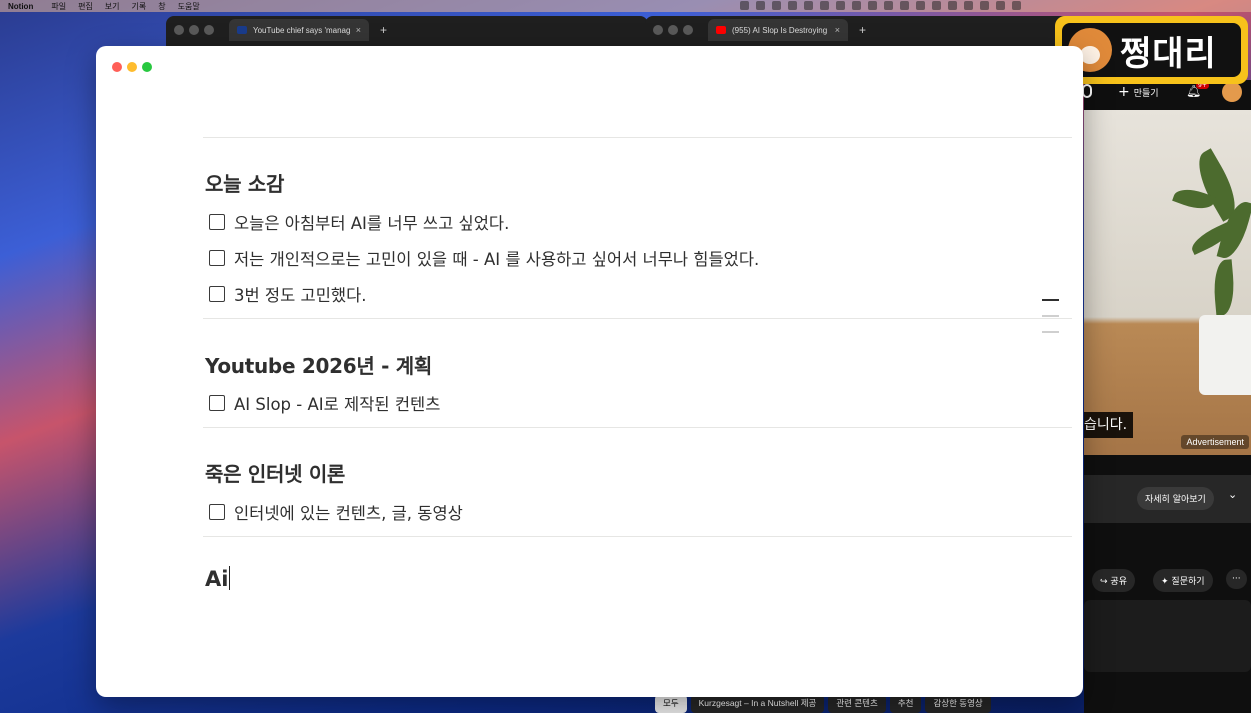 The image size is (1251, 713). Describe the element at coordinates (721, 30) in the screenshot. I see `youtube-favicon-icon` at that location.